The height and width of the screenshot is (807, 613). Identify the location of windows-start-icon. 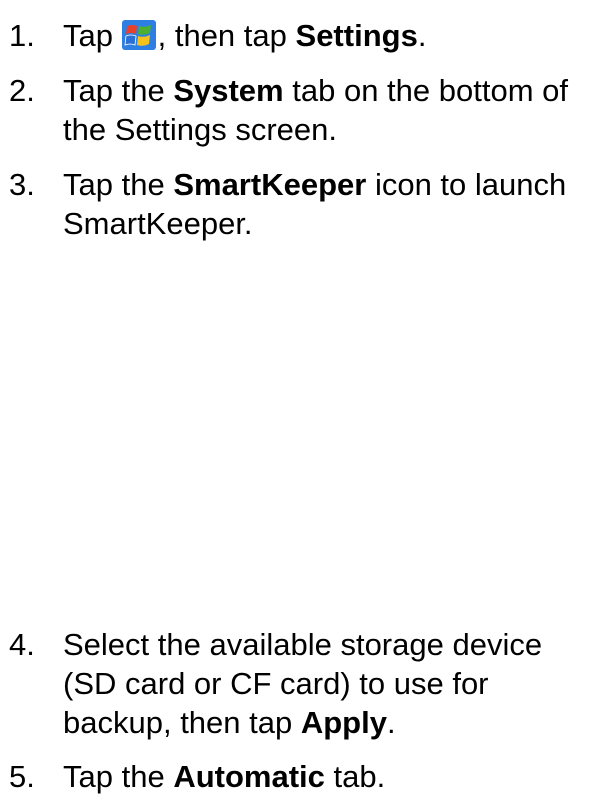
(138, 35).